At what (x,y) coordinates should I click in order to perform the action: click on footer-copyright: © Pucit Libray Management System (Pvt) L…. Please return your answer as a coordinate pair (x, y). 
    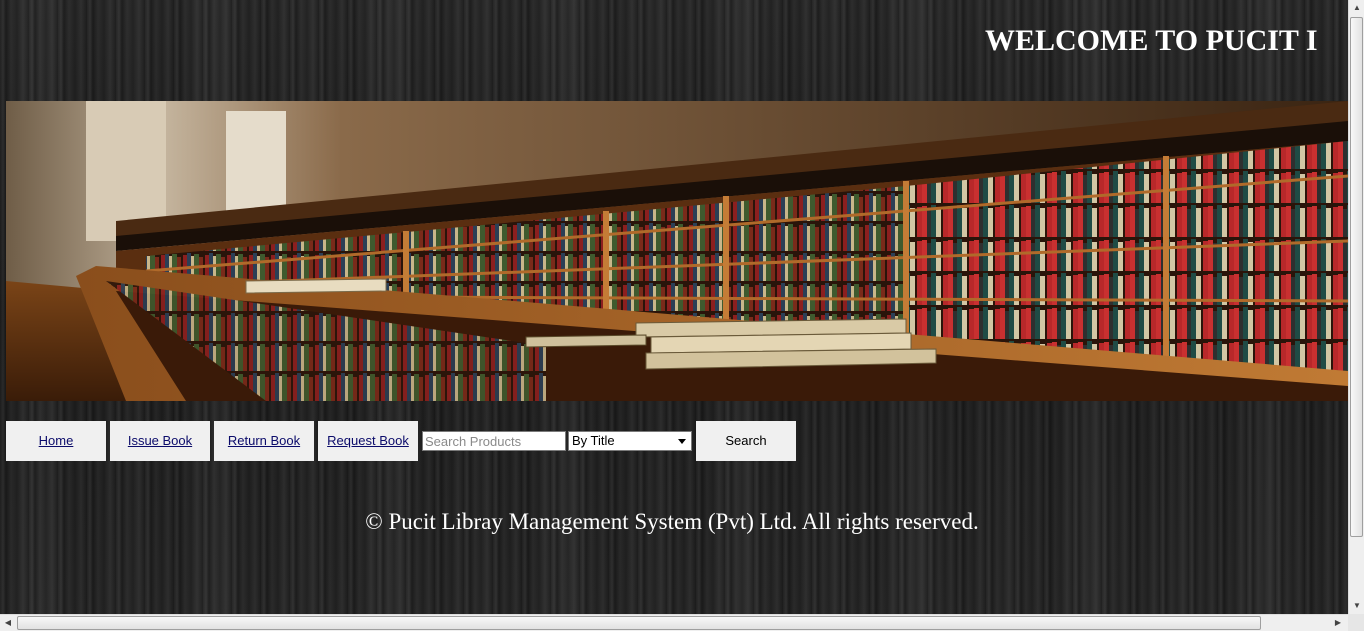
    Looking at the image, I should click on (672, 521).